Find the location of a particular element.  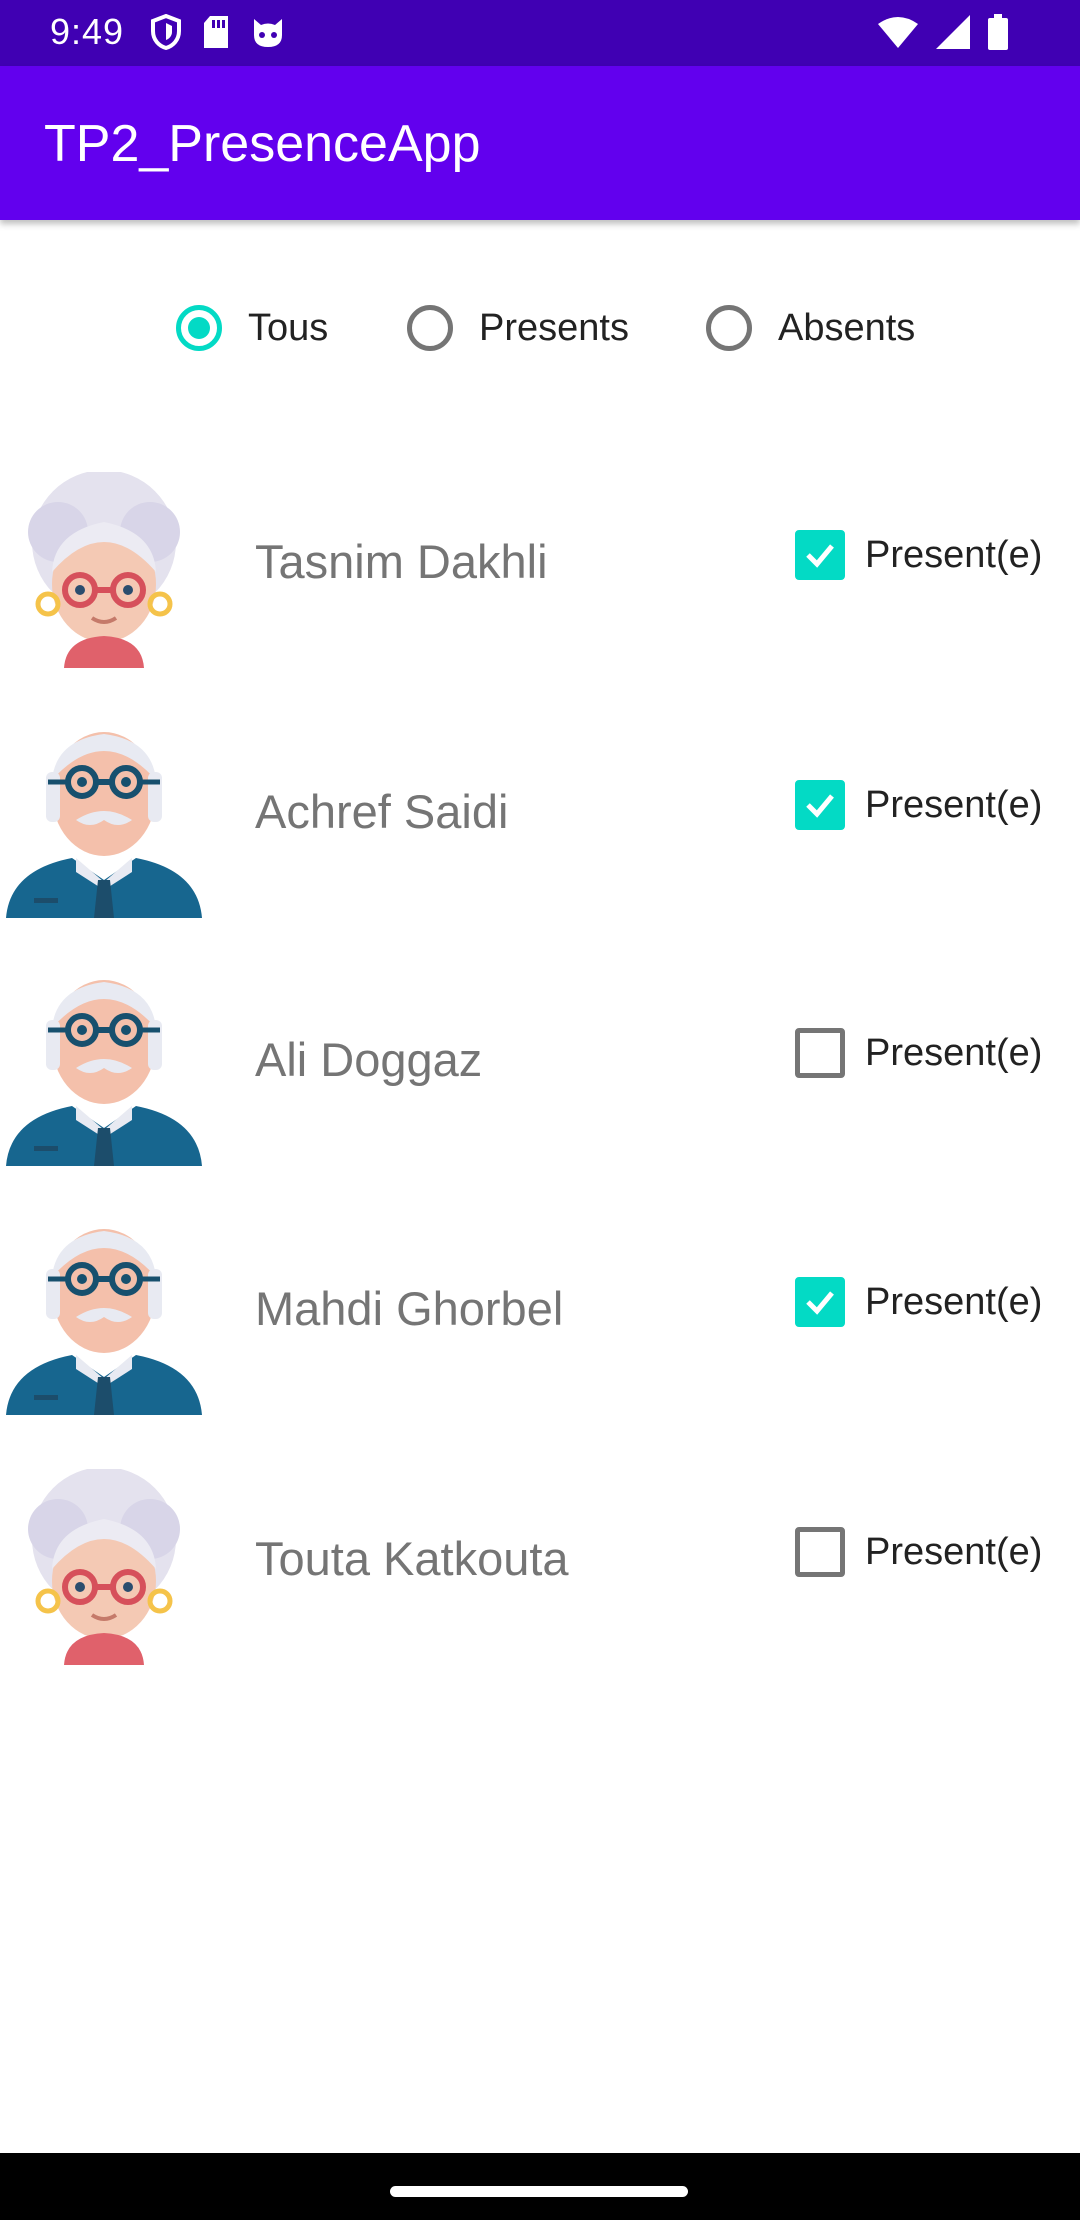

cat-face-icon is located at coordinates (268, 34).